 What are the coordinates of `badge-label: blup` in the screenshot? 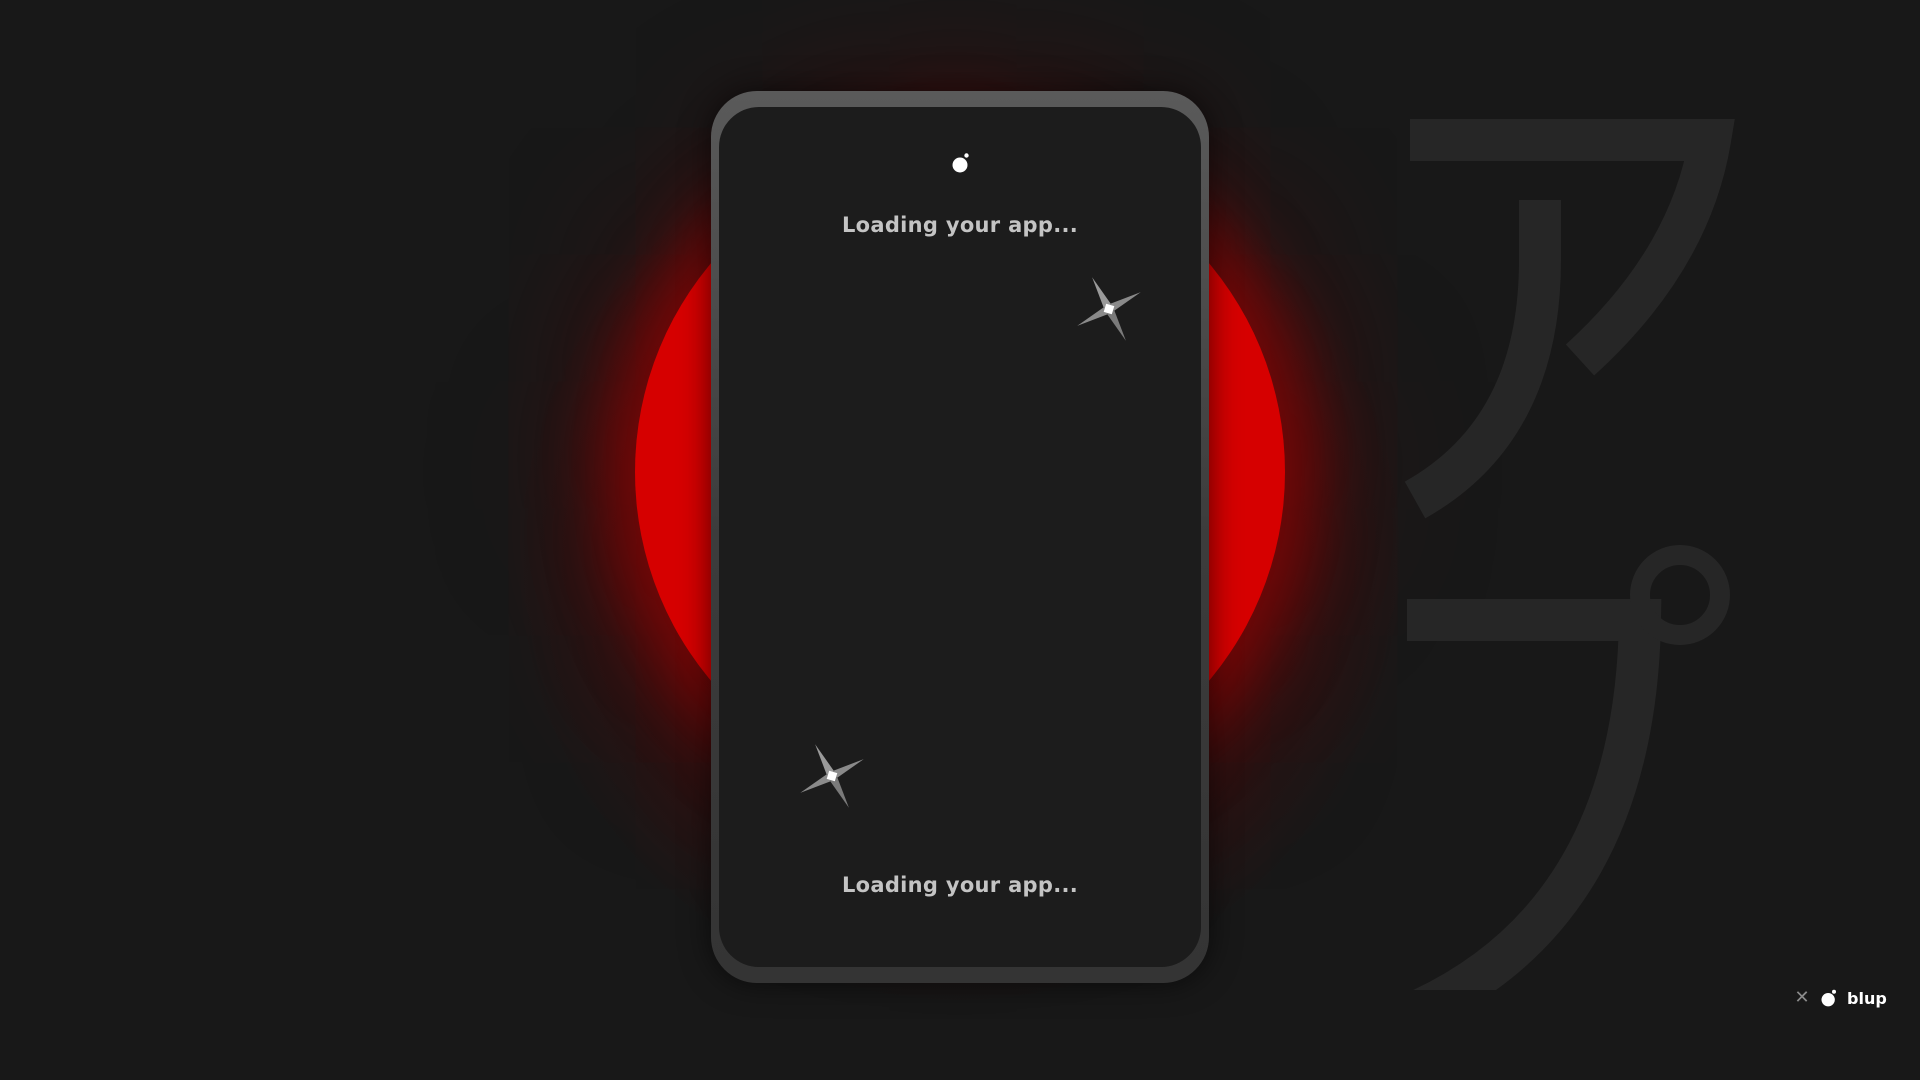 It's located at (1867, 998).